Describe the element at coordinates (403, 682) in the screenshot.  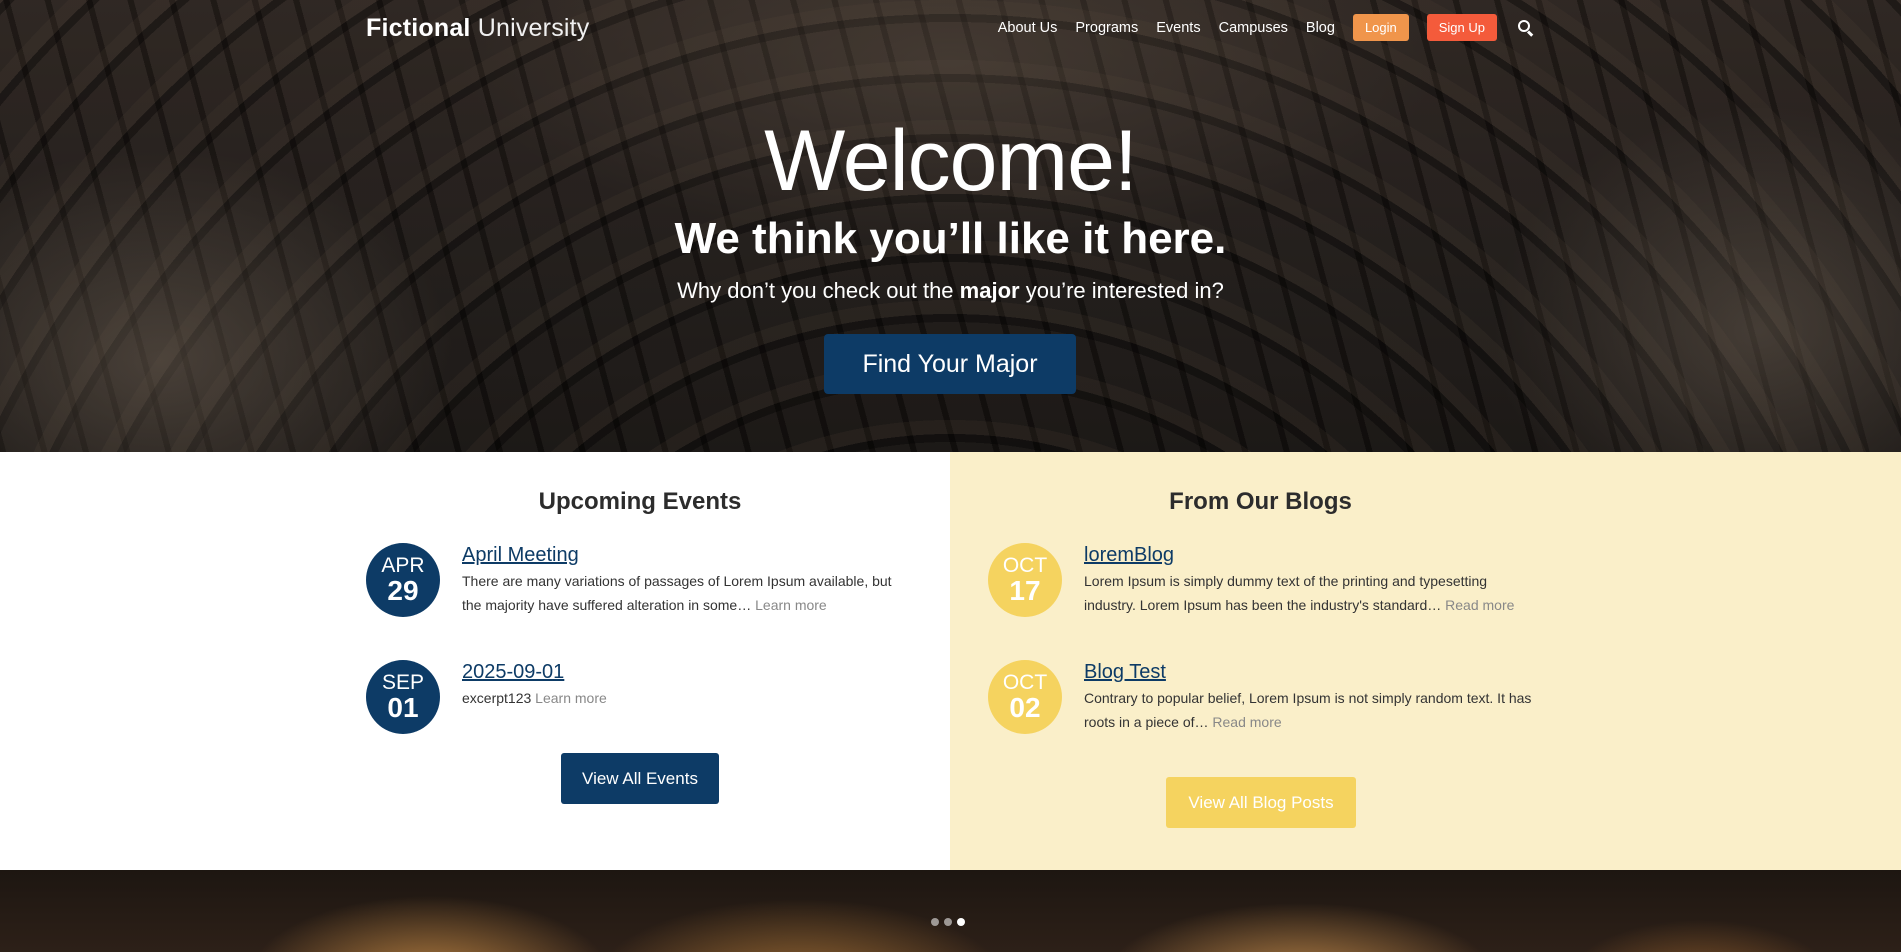
I see `event-month: SEP` at that location.